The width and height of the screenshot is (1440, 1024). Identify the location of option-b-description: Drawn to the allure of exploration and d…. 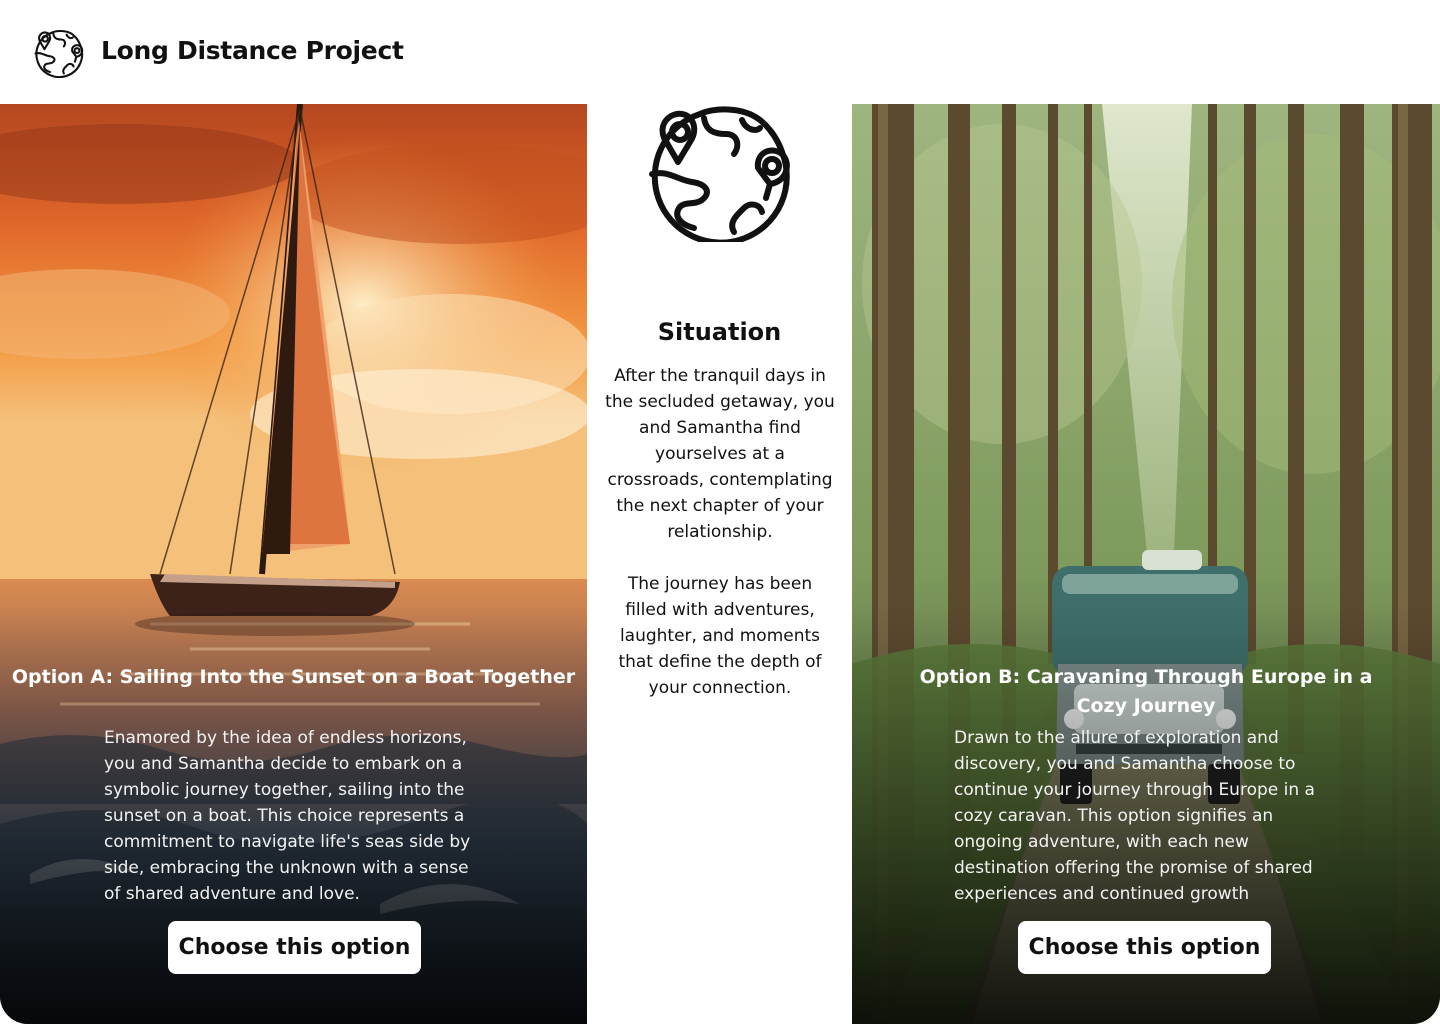
(1134, 816).